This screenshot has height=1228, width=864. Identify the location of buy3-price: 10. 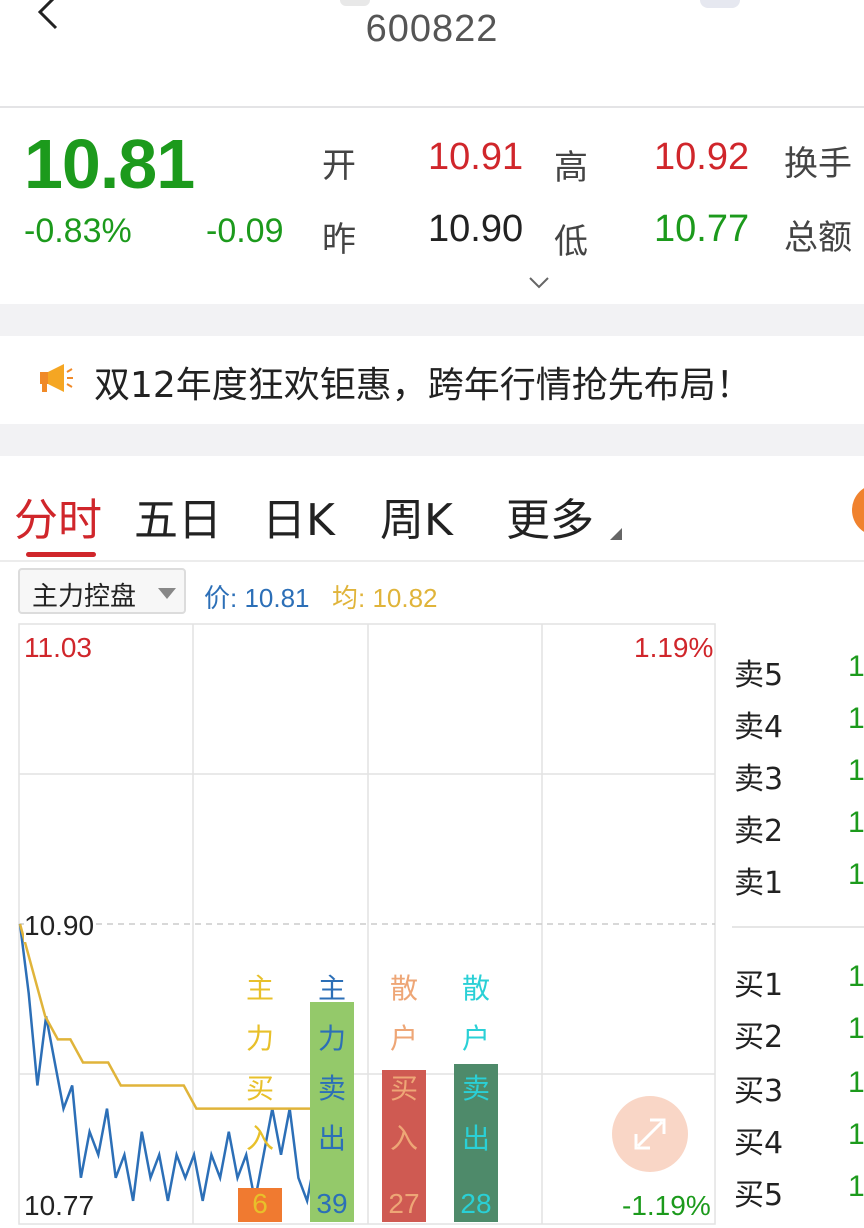
(856, 1082).